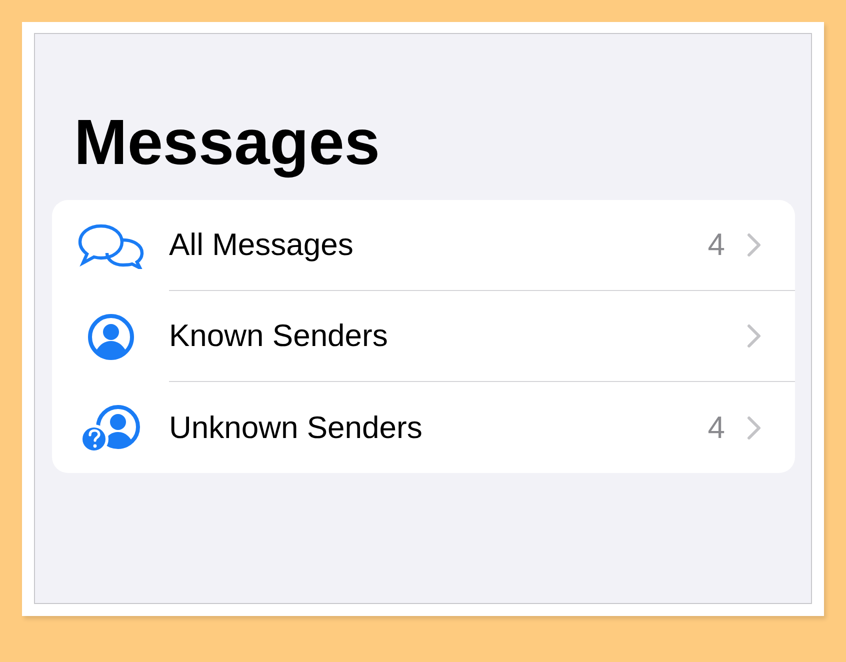 The width and height of the screenshot is (846, 662). I want to click on list-row: All Messages 4, so click(423, 245).